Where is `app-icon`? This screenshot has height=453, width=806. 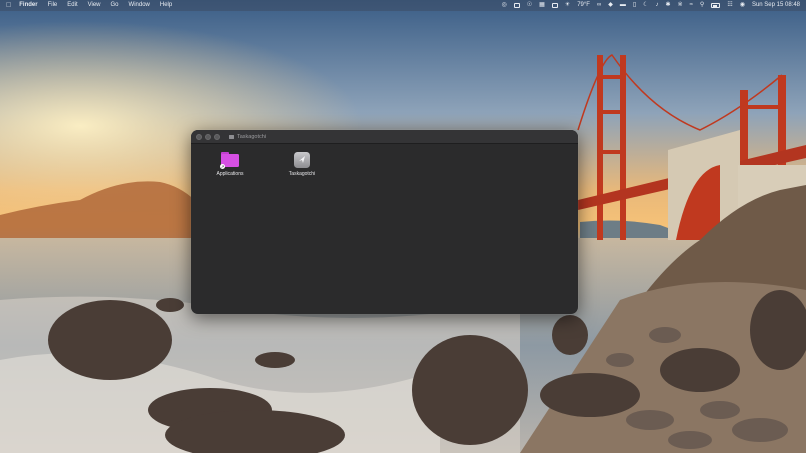
app-icon is located at coordinates (302, 160).